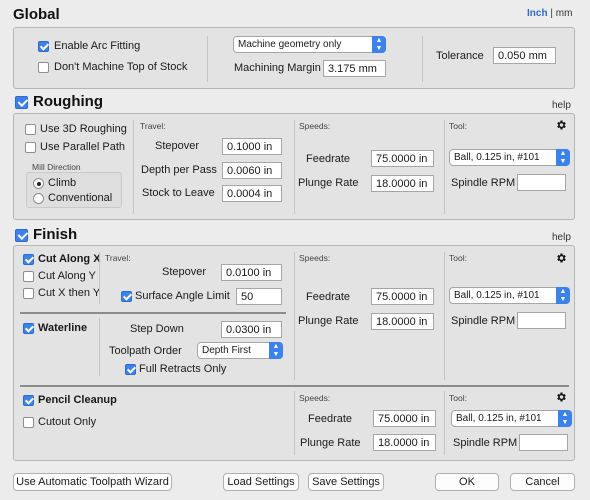 The image size is (590, 500). I want to click on save-settings-button: Save Settings, so click(346, 482).